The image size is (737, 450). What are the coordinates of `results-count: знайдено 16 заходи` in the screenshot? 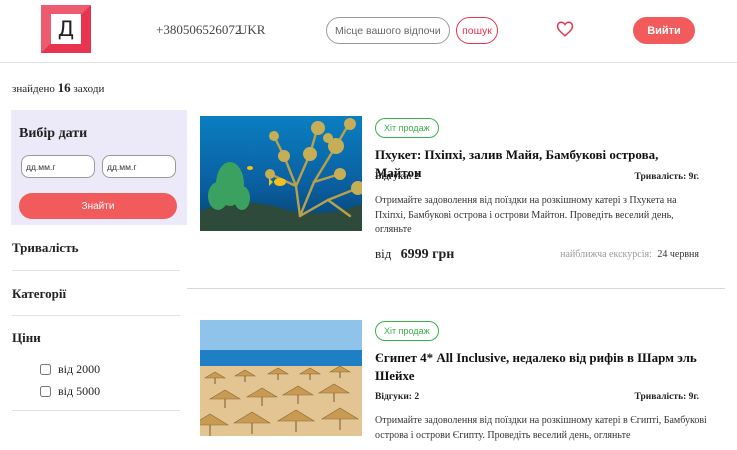 It's located at (58, 88).